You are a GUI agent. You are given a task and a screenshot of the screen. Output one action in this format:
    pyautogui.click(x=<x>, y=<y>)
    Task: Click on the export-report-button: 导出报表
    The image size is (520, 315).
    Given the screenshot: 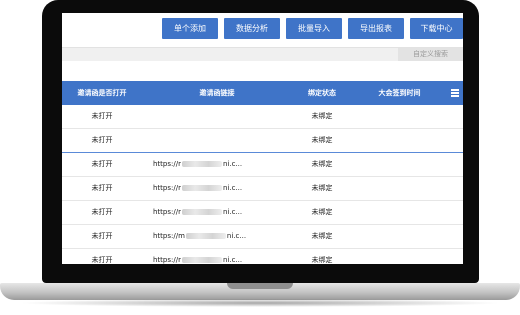 What is the action you would take?
    pyautogui.click(x=376, y=28)
    